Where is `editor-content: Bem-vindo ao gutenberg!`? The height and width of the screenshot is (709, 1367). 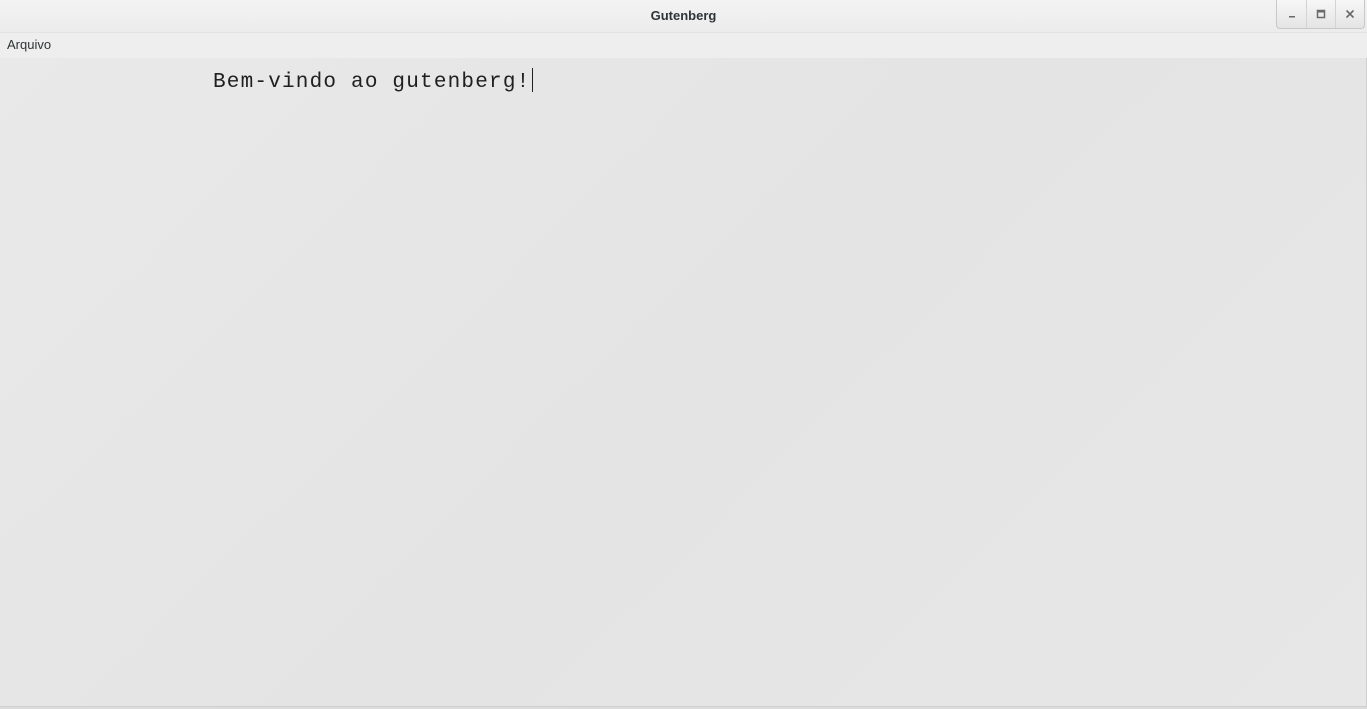 editor-content: Bem-vindo ao gutenberg! is located at coordinates (373, 81).